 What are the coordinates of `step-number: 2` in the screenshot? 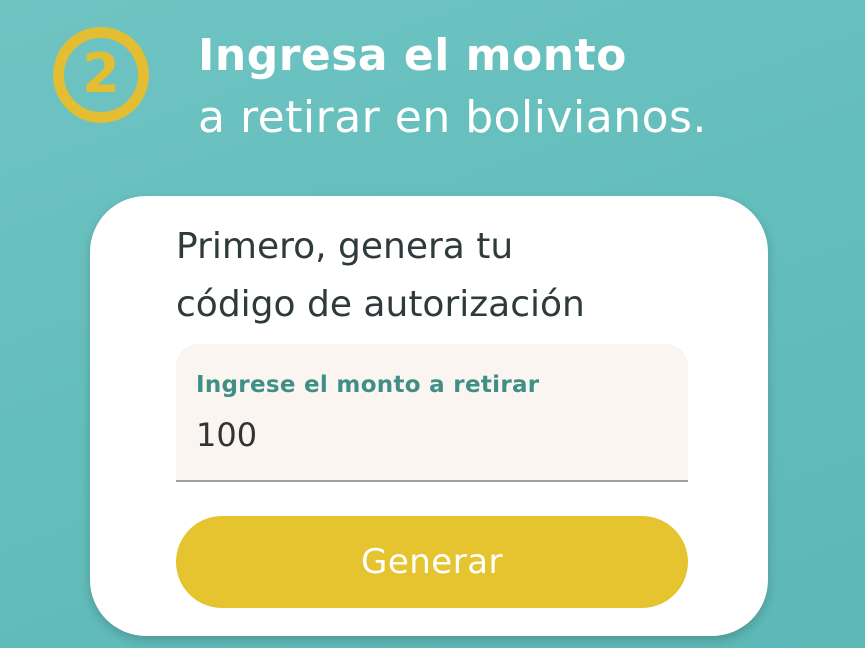 It's located at (101, 73).